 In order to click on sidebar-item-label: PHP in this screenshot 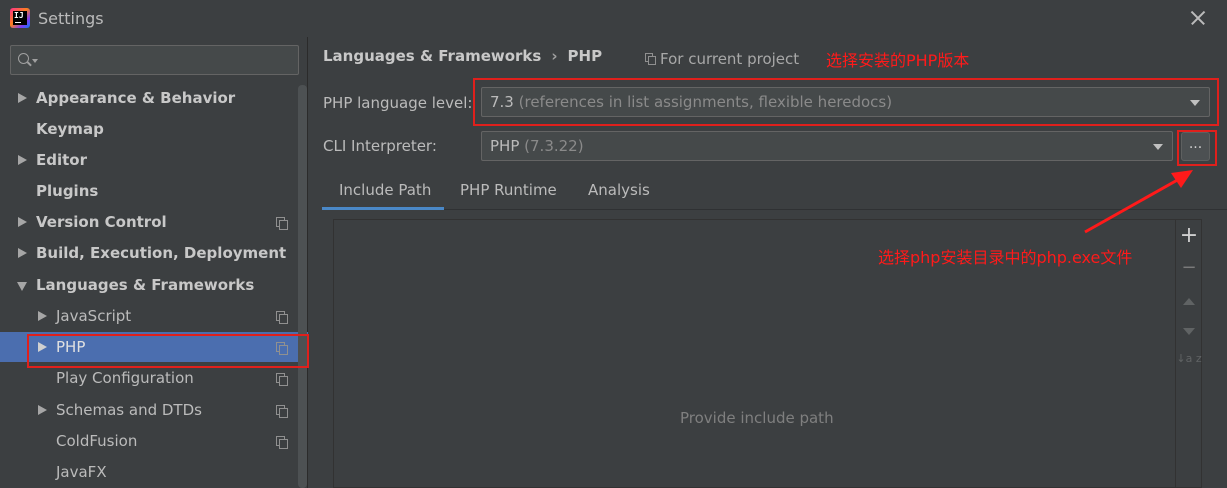, I will do `click(71, 347)`.